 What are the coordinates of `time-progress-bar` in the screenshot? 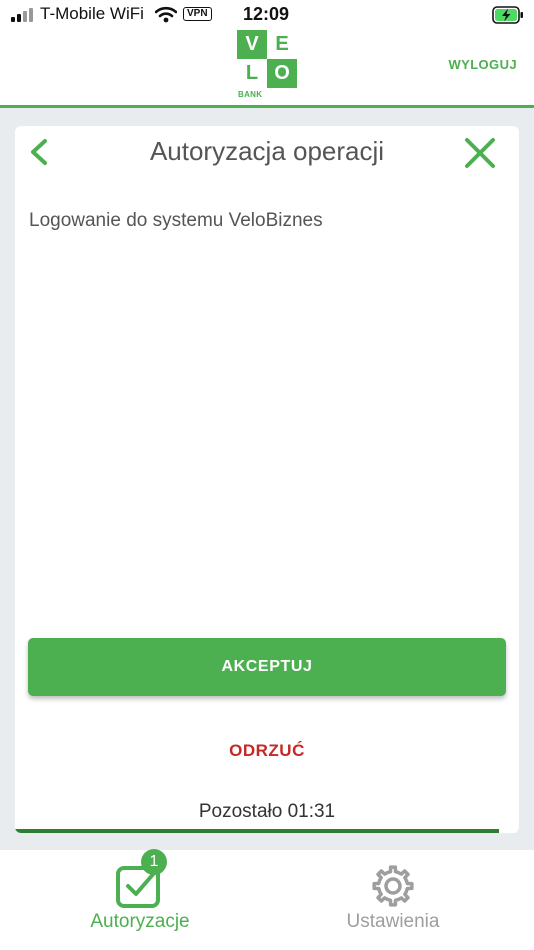 It's located at (267, 831).